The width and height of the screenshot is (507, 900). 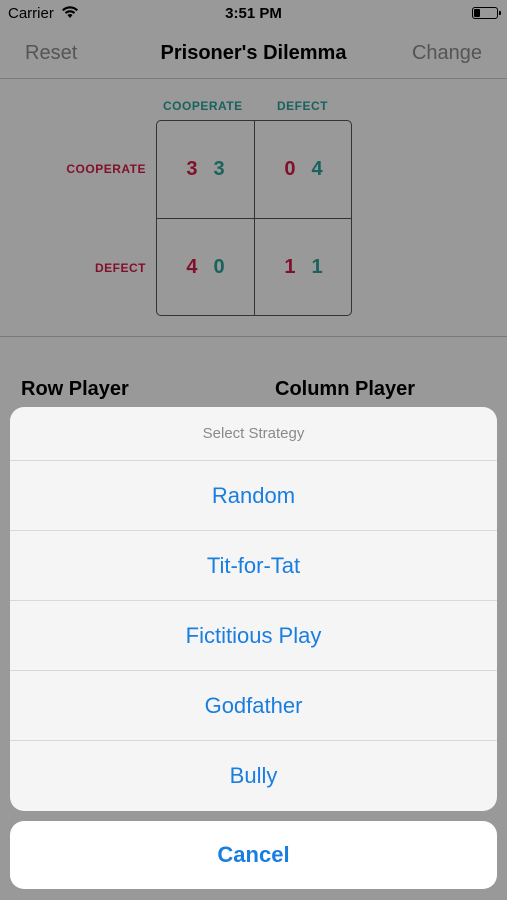 I want to click on strategy-option-fictitious-play: Fictitious Play, so click(x=253, y=636).